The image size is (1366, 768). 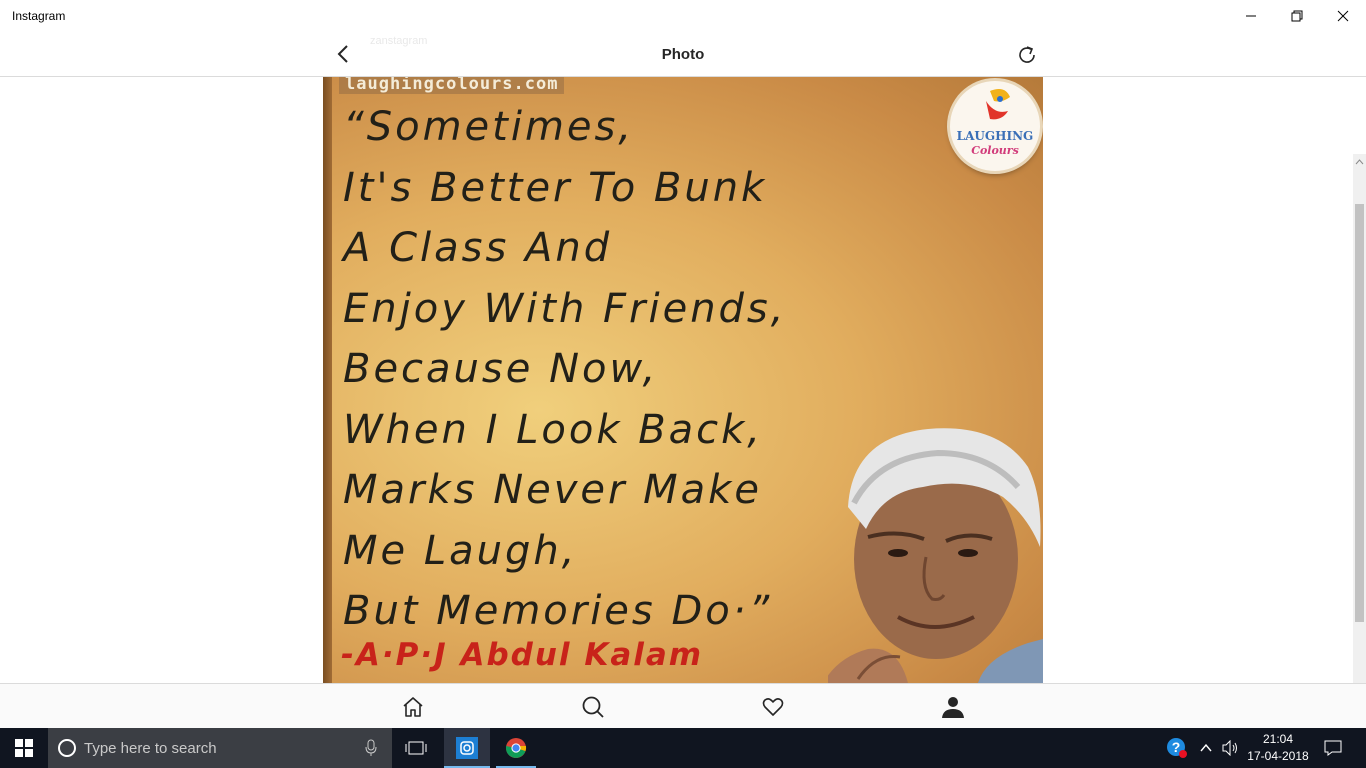 I want to click on quote-line: Marks Never Make, so click(x=552, y=490).